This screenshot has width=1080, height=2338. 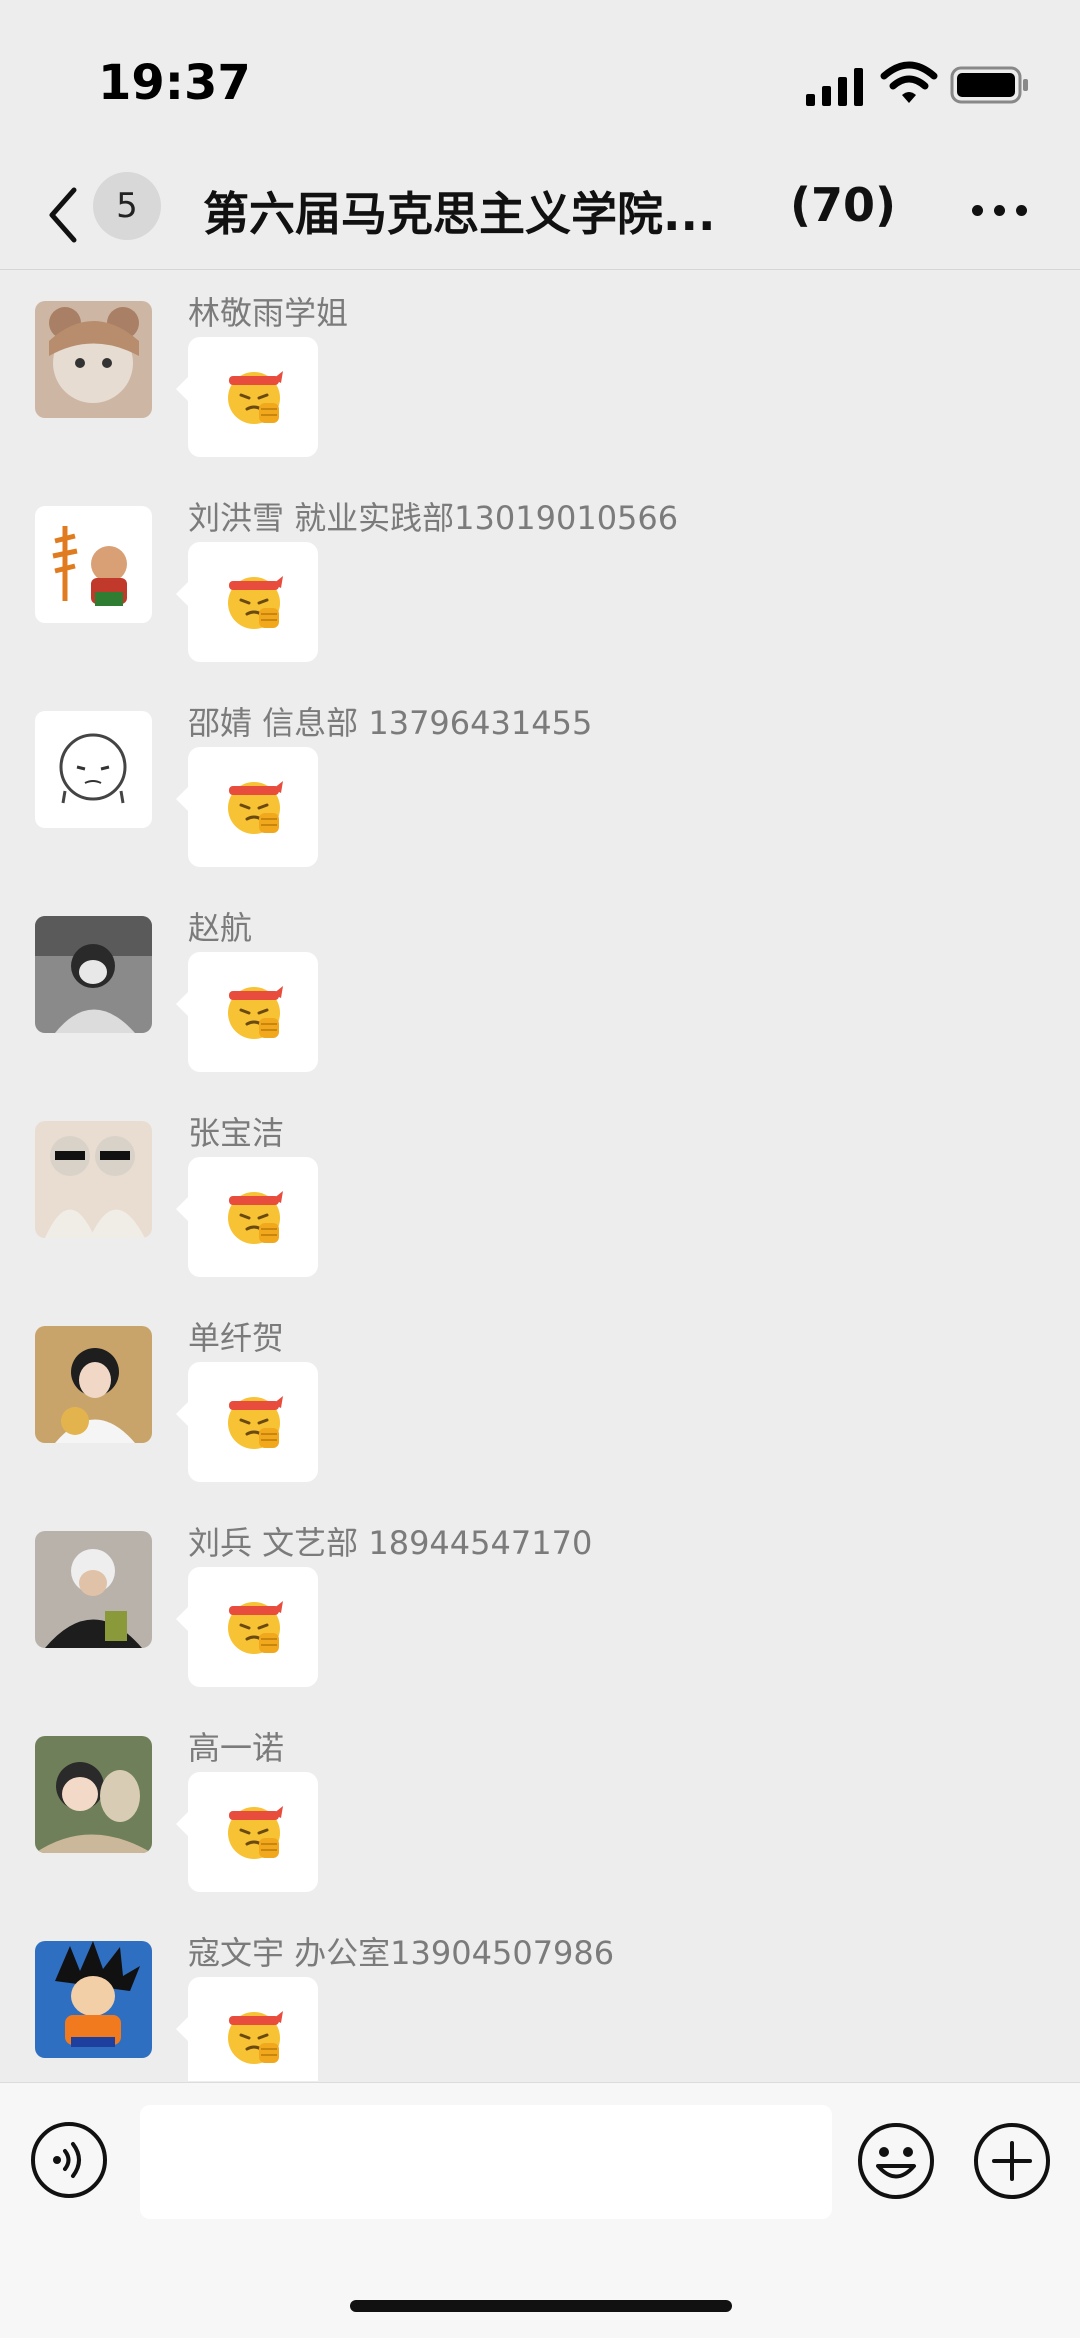 What do you see at coordinates (390, 723) in the screenshot?
I see `sender-name: 邵婧 信息部 13796431455` at bounding box center [390, 723].